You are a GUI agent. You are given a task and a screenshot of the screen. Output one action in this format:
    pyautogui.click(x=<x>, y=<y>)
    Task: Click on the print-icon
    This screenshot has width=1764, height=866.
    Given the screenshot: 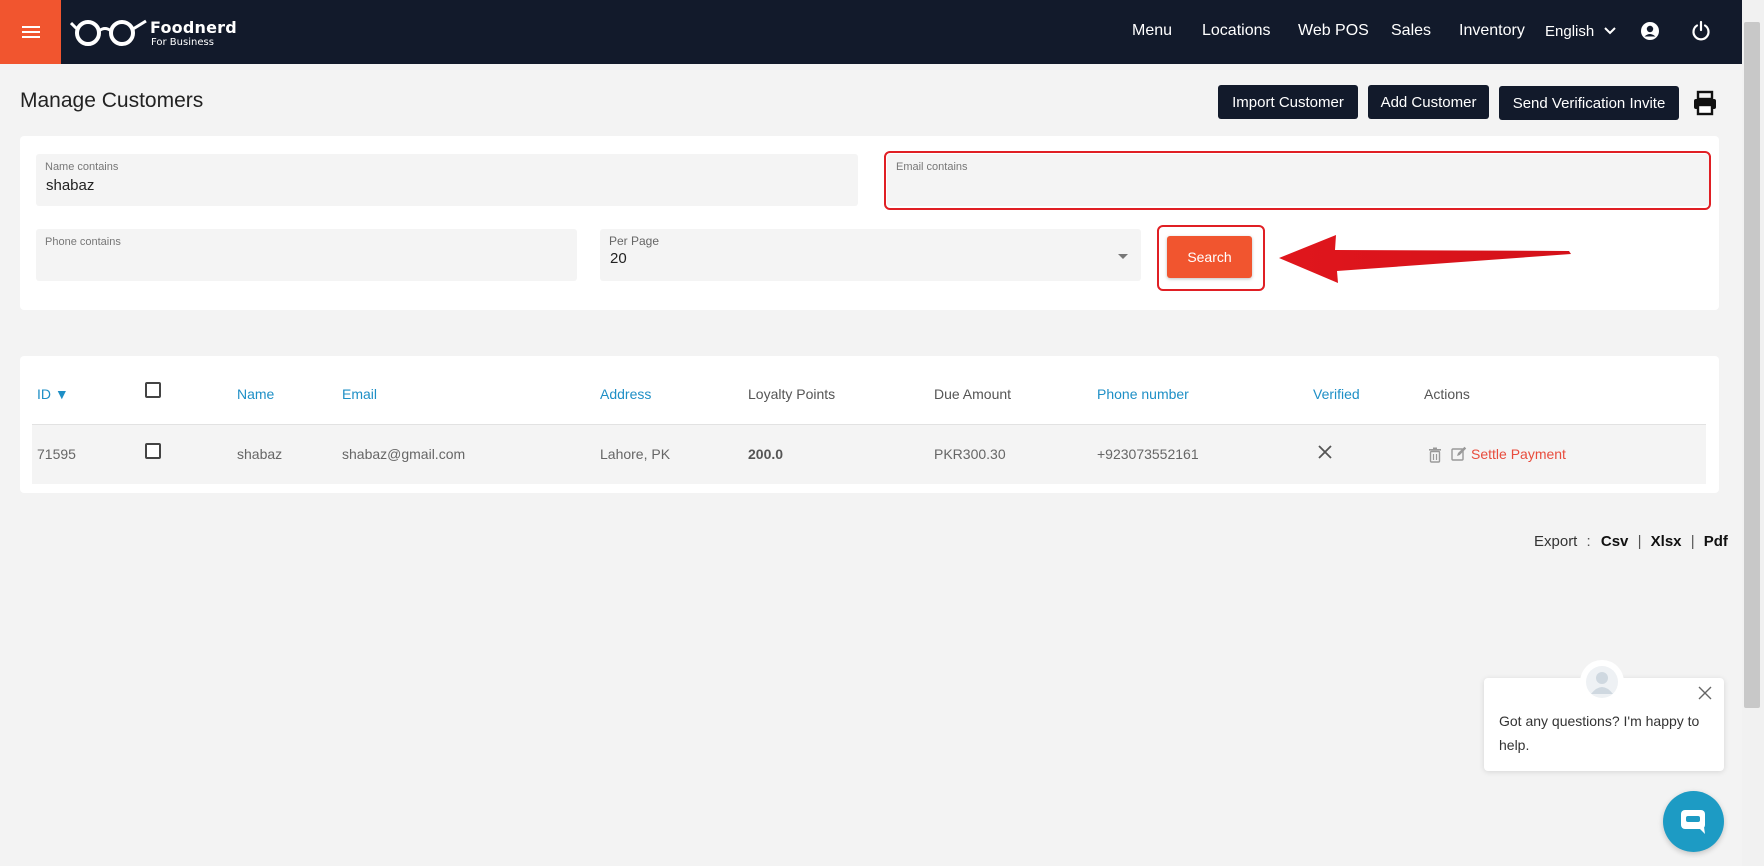 What is the action you would take?
    pyautogui.click(x=1705, y=103)
    